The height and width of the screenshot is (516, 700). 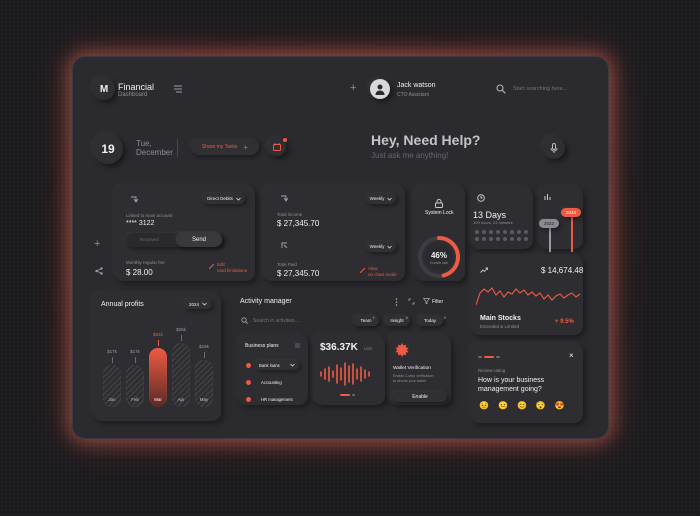 What do you see at coordinates (198, 304) in the screenshot?
I see `profits-year-dropdown: 2024` at bounding box center [198, 304].